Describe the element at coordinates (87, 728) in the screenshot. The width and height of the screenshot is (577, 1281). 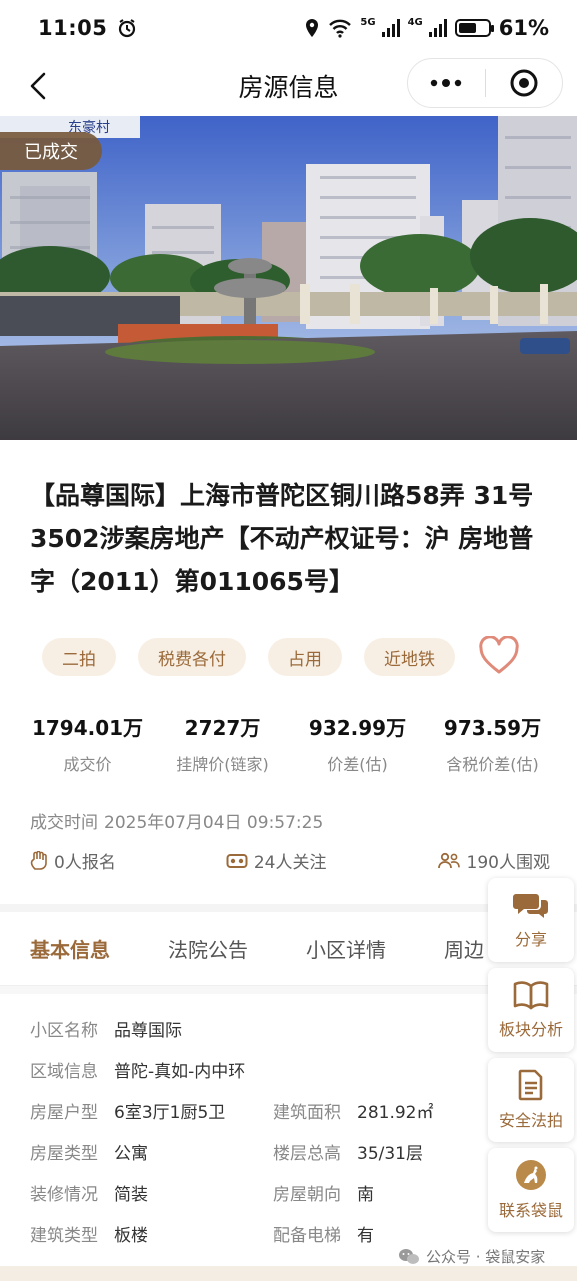
I see `stat-value: 1794.01万` at that location.